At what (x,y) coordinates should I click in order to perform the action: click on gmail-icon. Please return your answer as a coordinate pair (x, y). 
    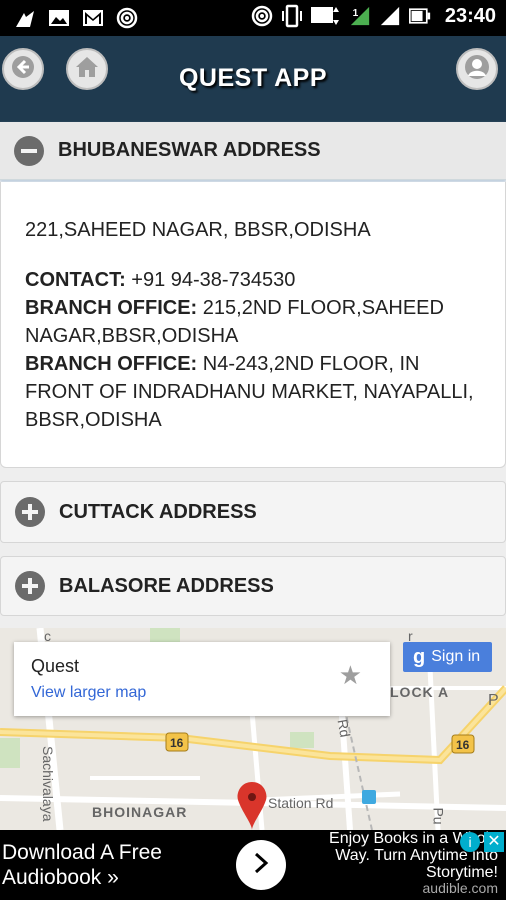
    Looking at the image, I should click on (93, 18).